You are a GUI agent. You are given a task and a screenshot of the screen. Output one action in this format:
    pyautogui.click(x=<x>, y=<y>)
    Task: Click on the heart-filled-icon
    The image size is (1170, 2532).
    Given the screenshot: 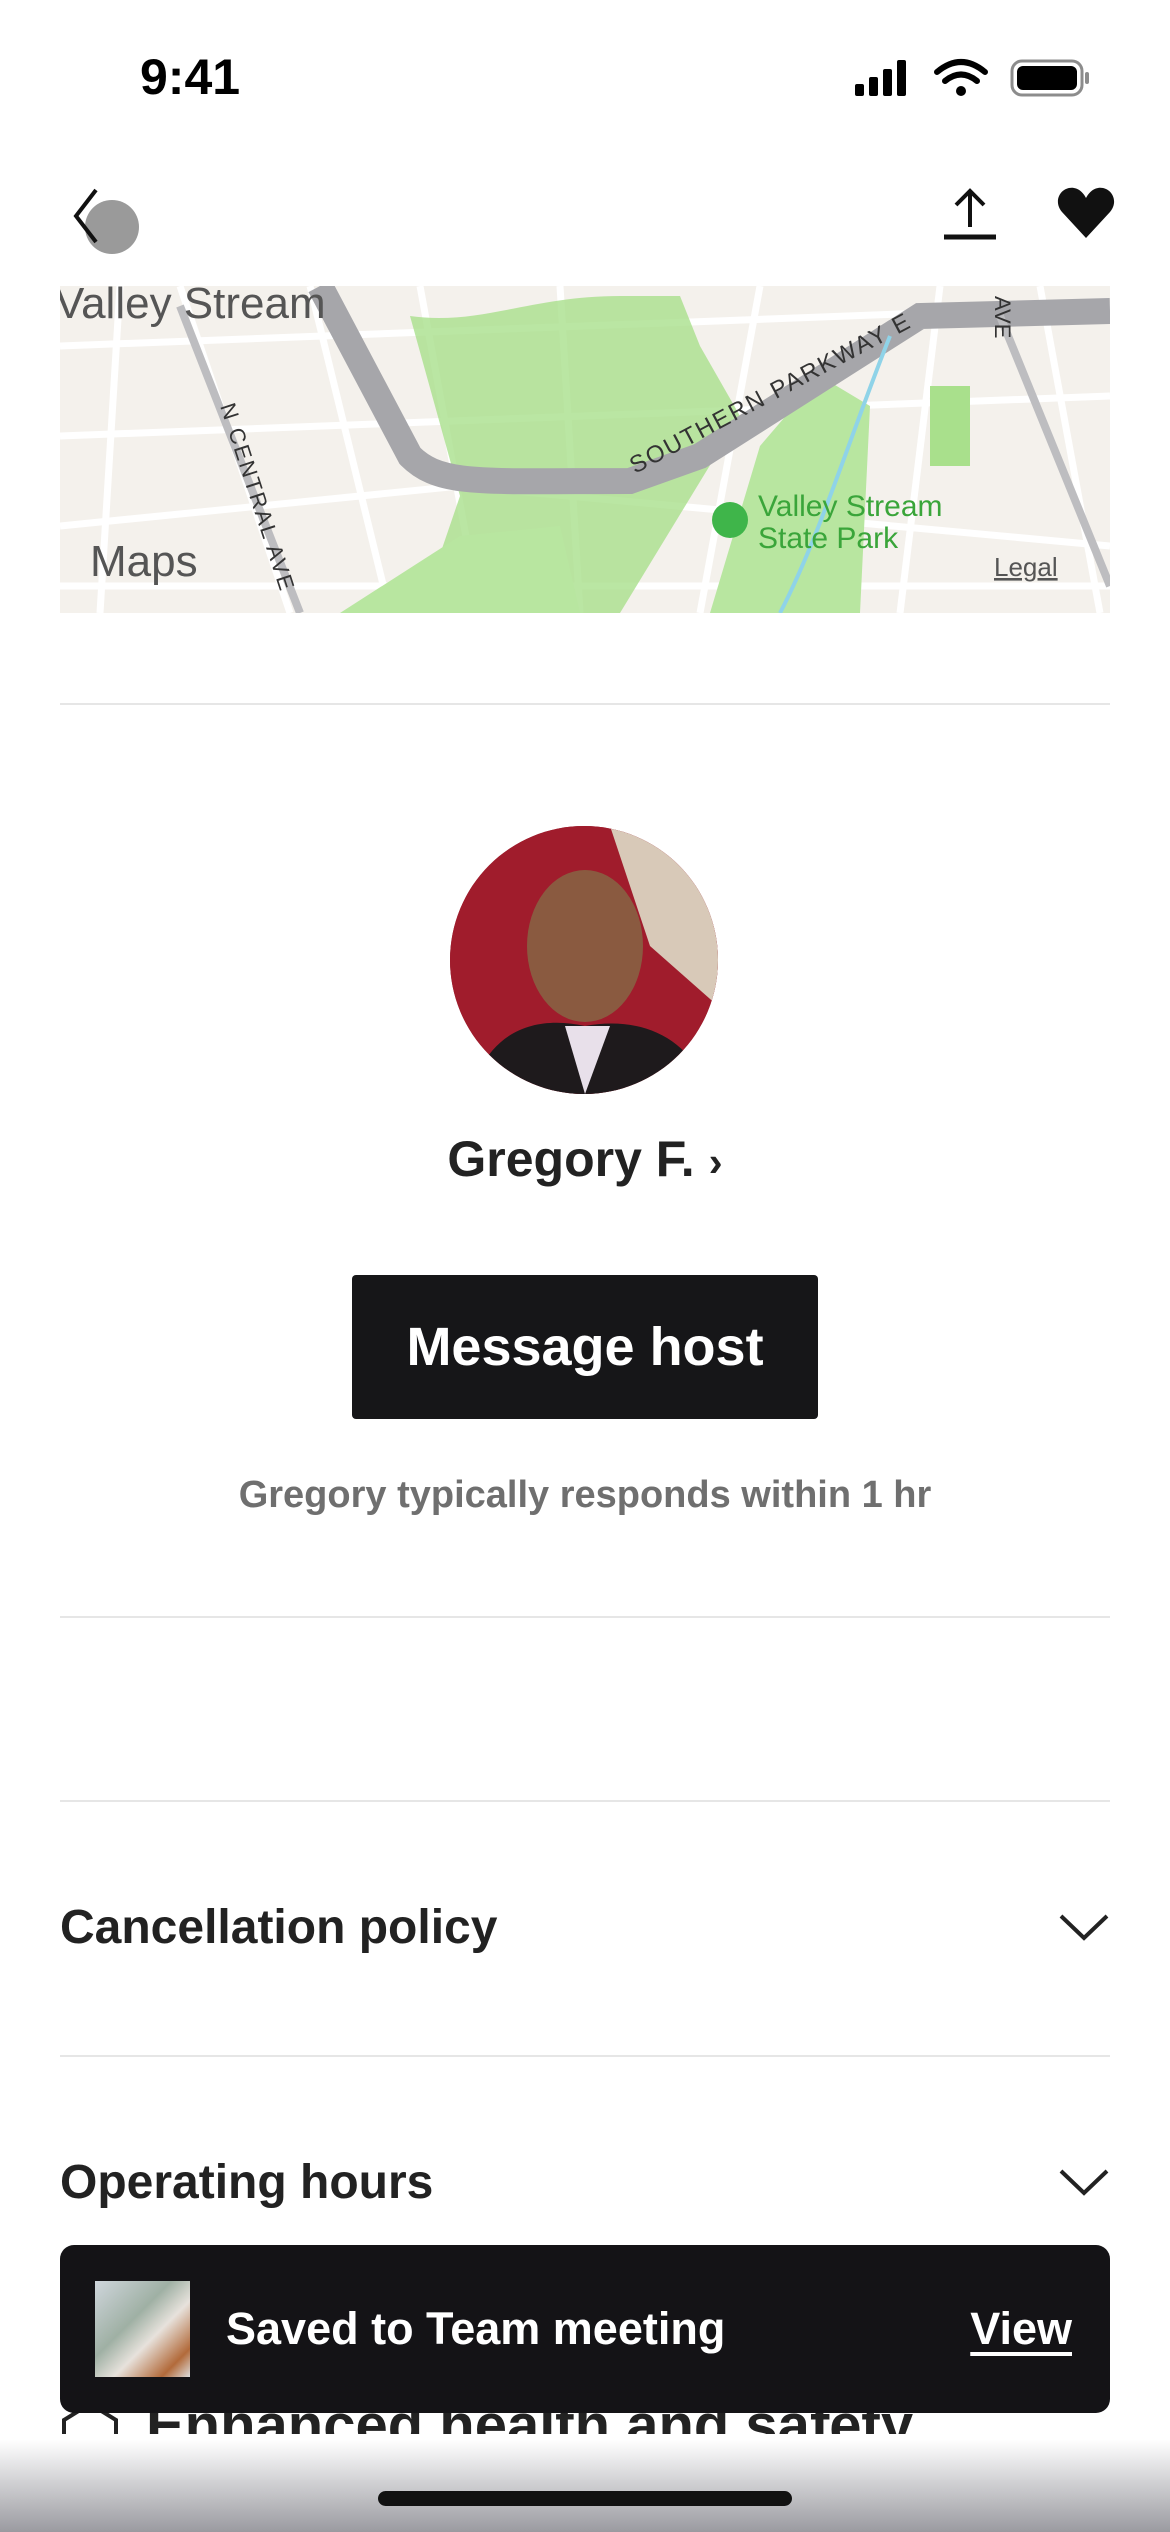 What is the action you would take?
    pyautogui.click(x=1086, y=212)
    